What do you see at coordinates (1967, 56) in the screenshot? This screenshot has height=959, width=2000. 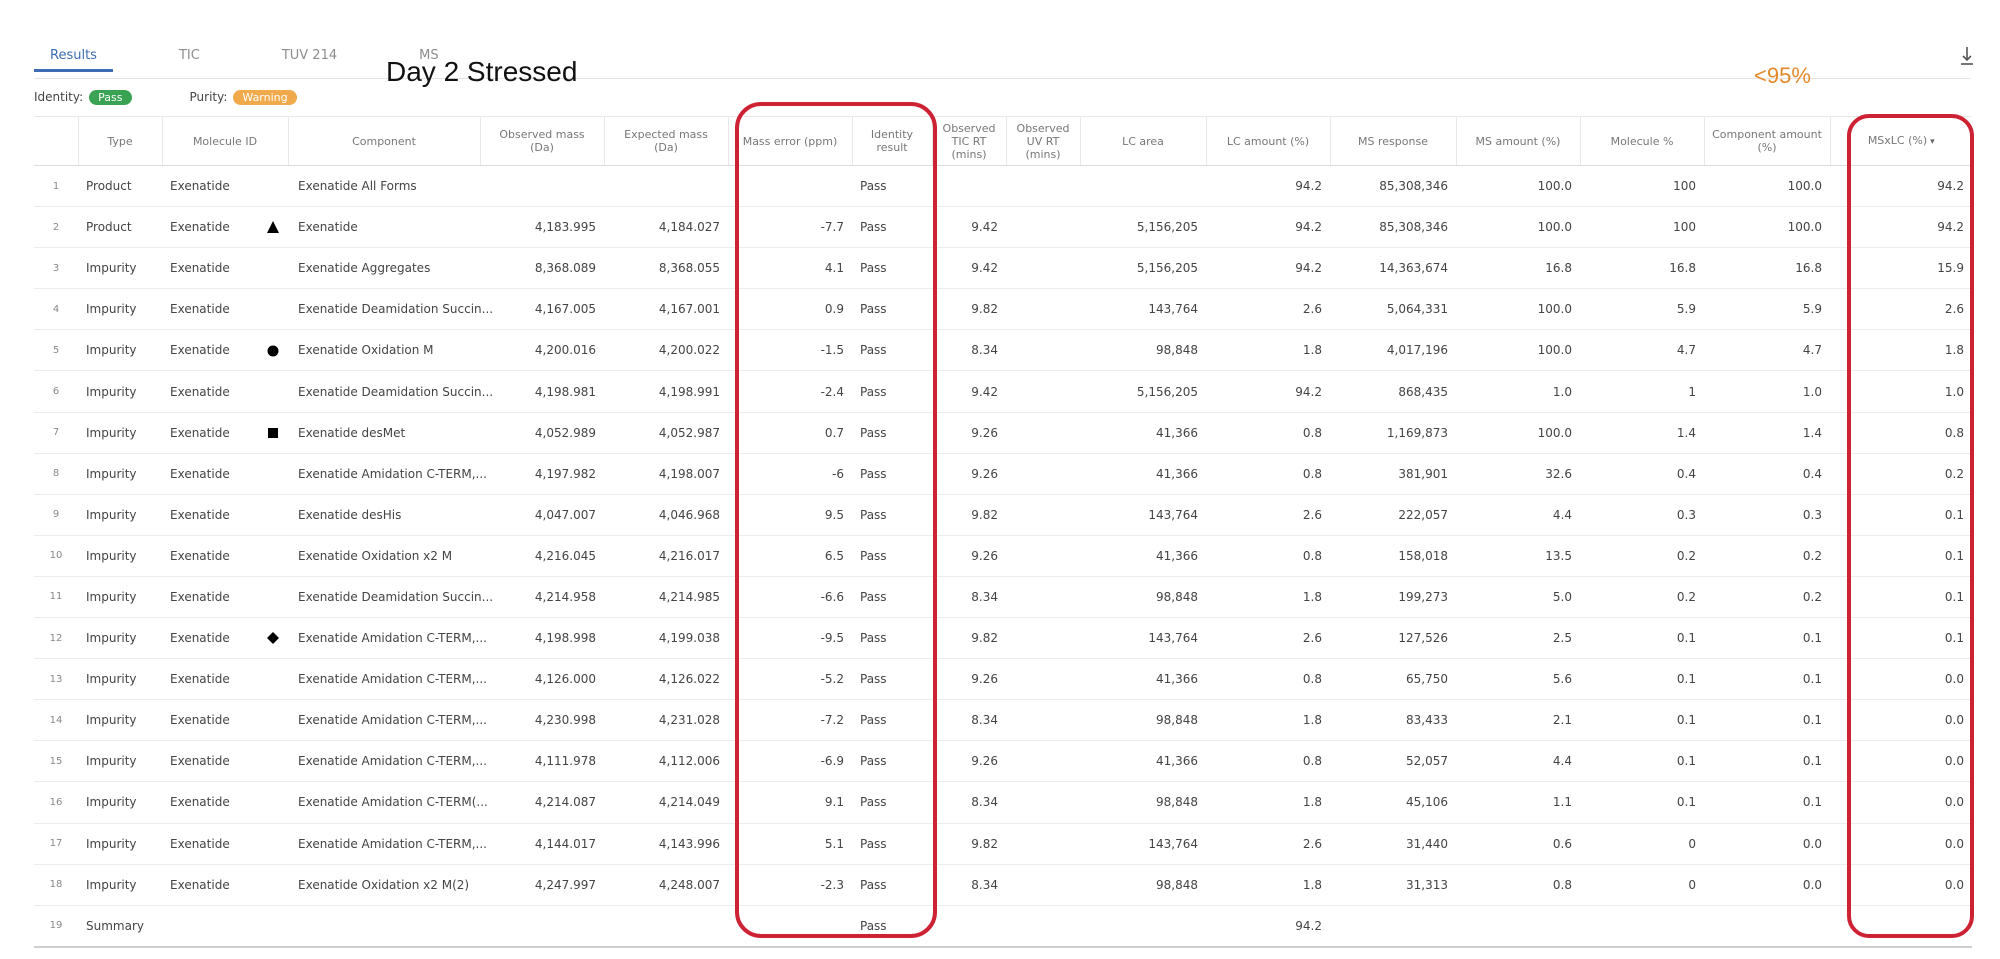 I see `download-icon` at bounding box center [1967, 56].